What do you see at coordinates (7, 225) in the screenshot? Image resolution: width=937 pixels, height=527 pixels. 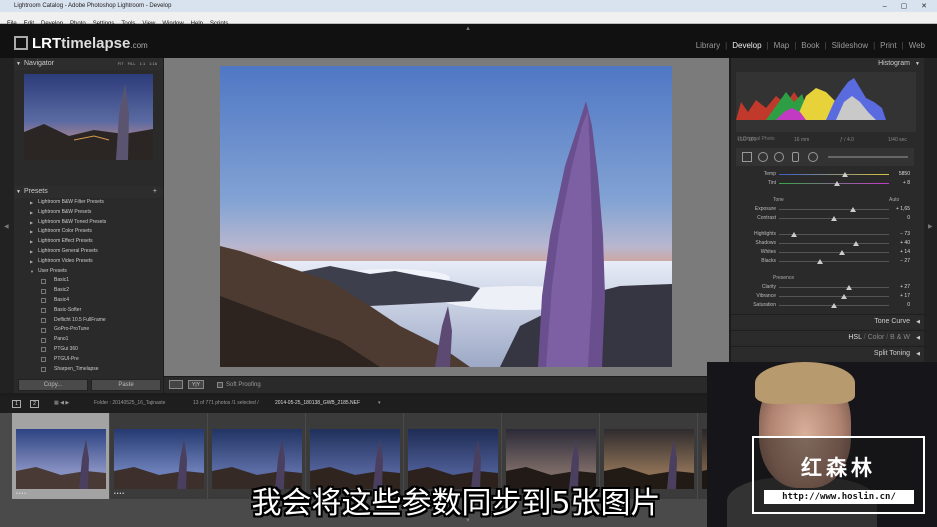 I see `left-edge-strip: ◀` at bounding box center [7, 225].